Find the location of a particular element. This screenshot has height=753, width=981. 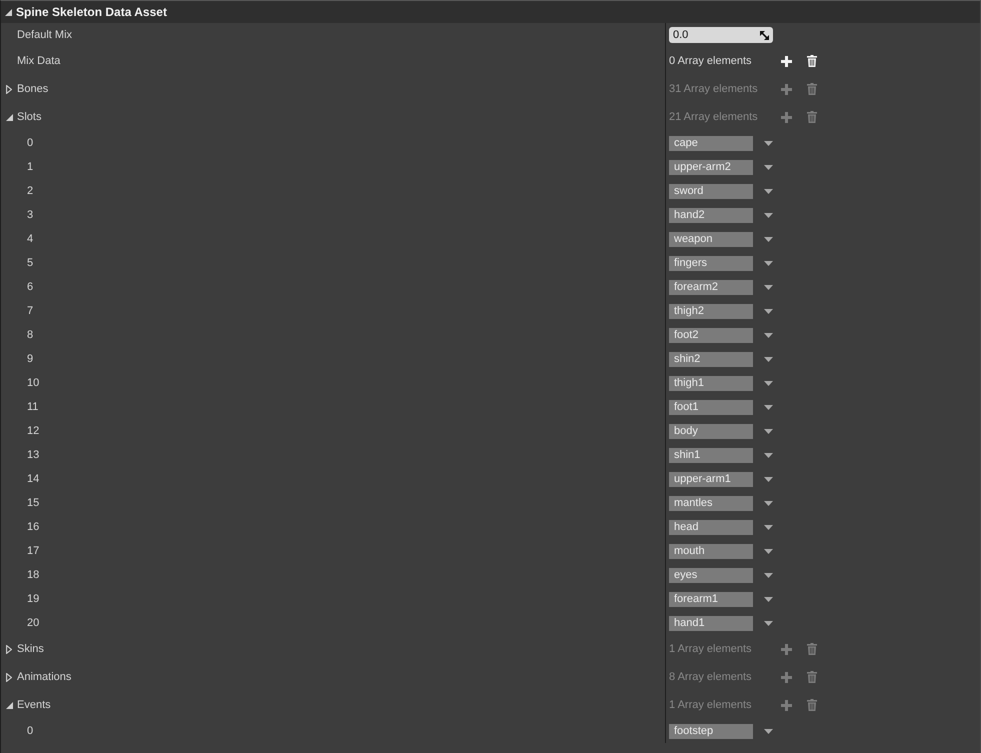

element-index: 14 is located at coordinates (33, 479).